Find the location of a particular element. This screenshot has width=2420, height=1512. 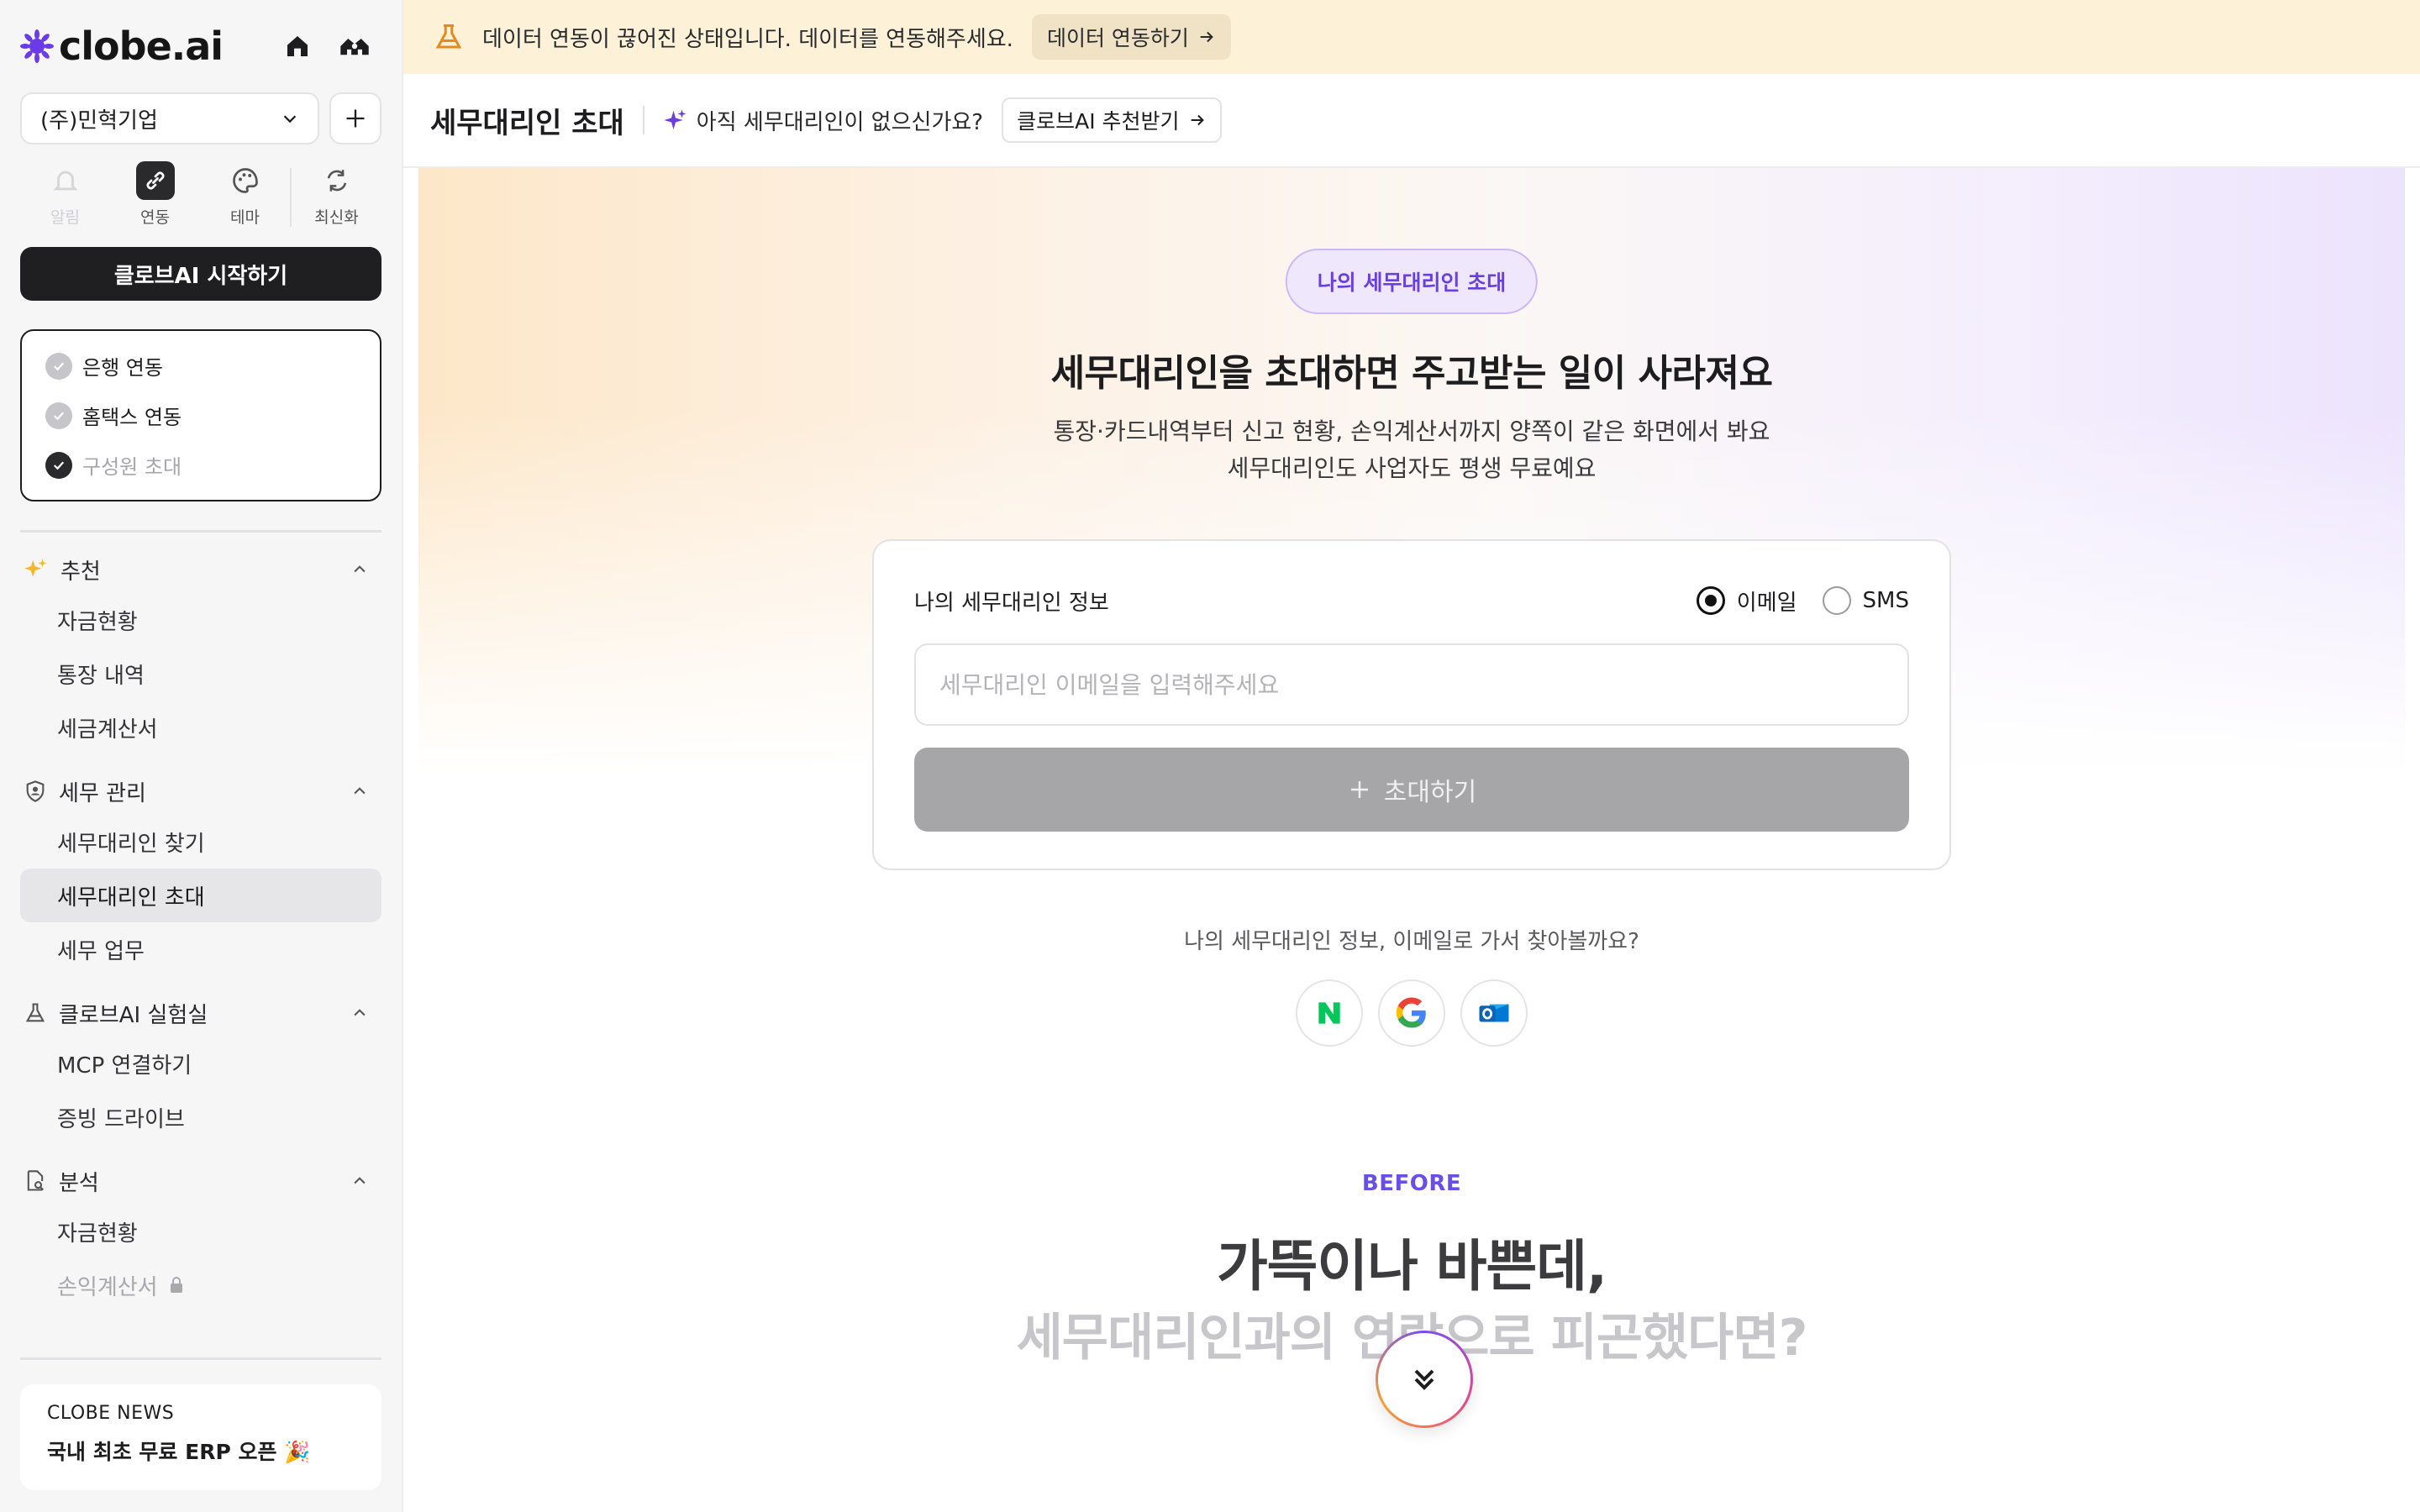

connect-data-button: 데이터 연동하기 is located at coordinates (1131, 37).